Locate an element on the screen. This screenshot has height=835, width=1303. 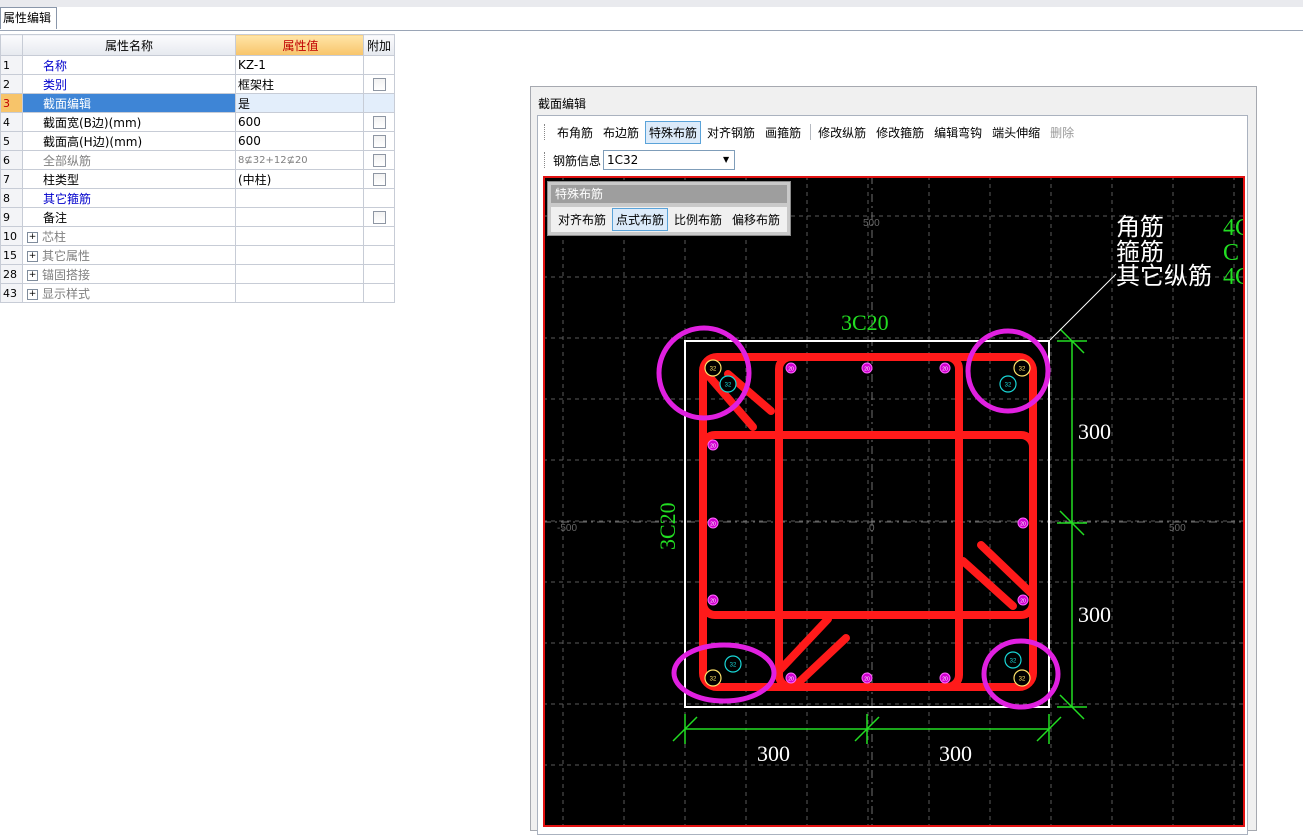
place-edge-bar-button: 布边筋 is located at coordinates (621, 132).